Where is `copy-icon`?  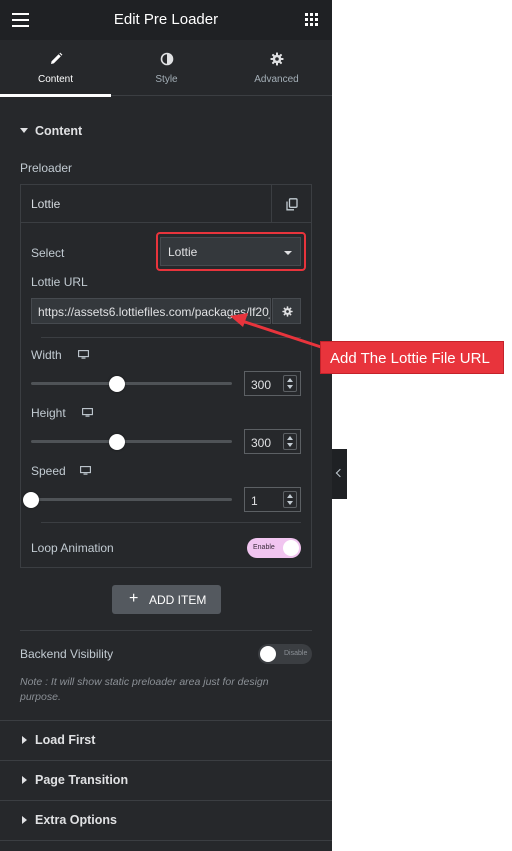
copy-icon is located at coordinates (292, 204).